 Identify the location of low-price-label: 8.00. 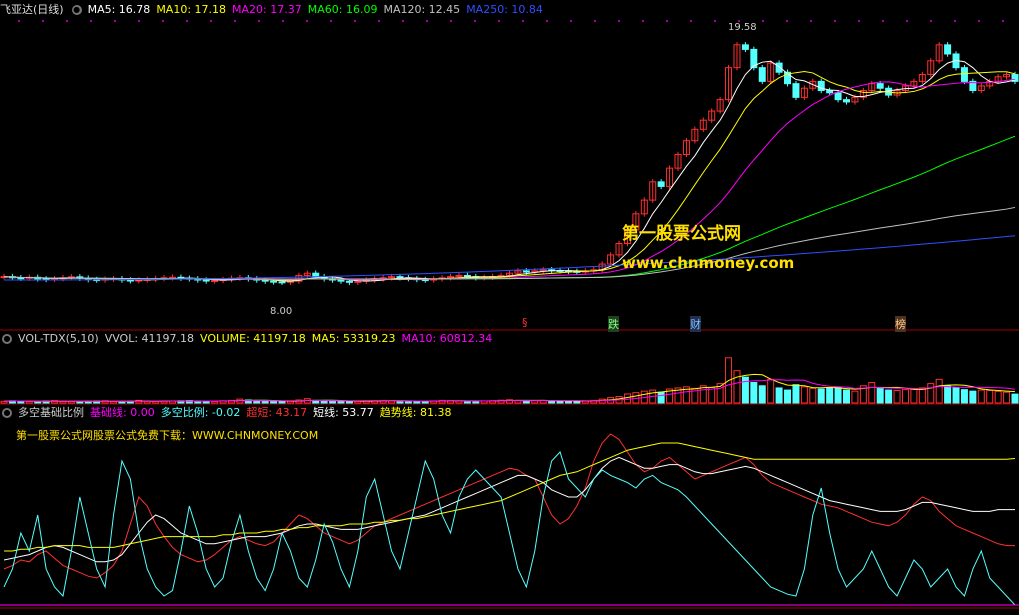
(281, 311).